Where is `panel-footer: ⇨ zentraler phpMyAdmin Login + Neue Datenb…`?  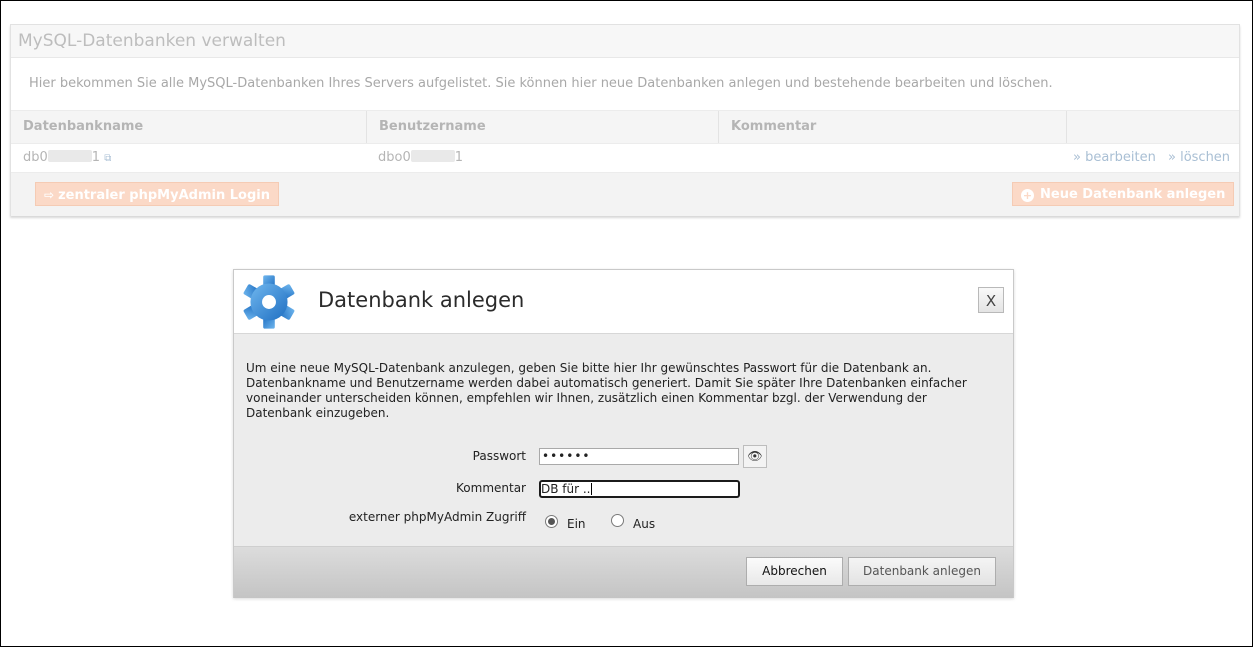 panel-footer: ⇨ zentraler phpMyAdmin Login + Neue Datenb… is located at coordinates (625, 194).